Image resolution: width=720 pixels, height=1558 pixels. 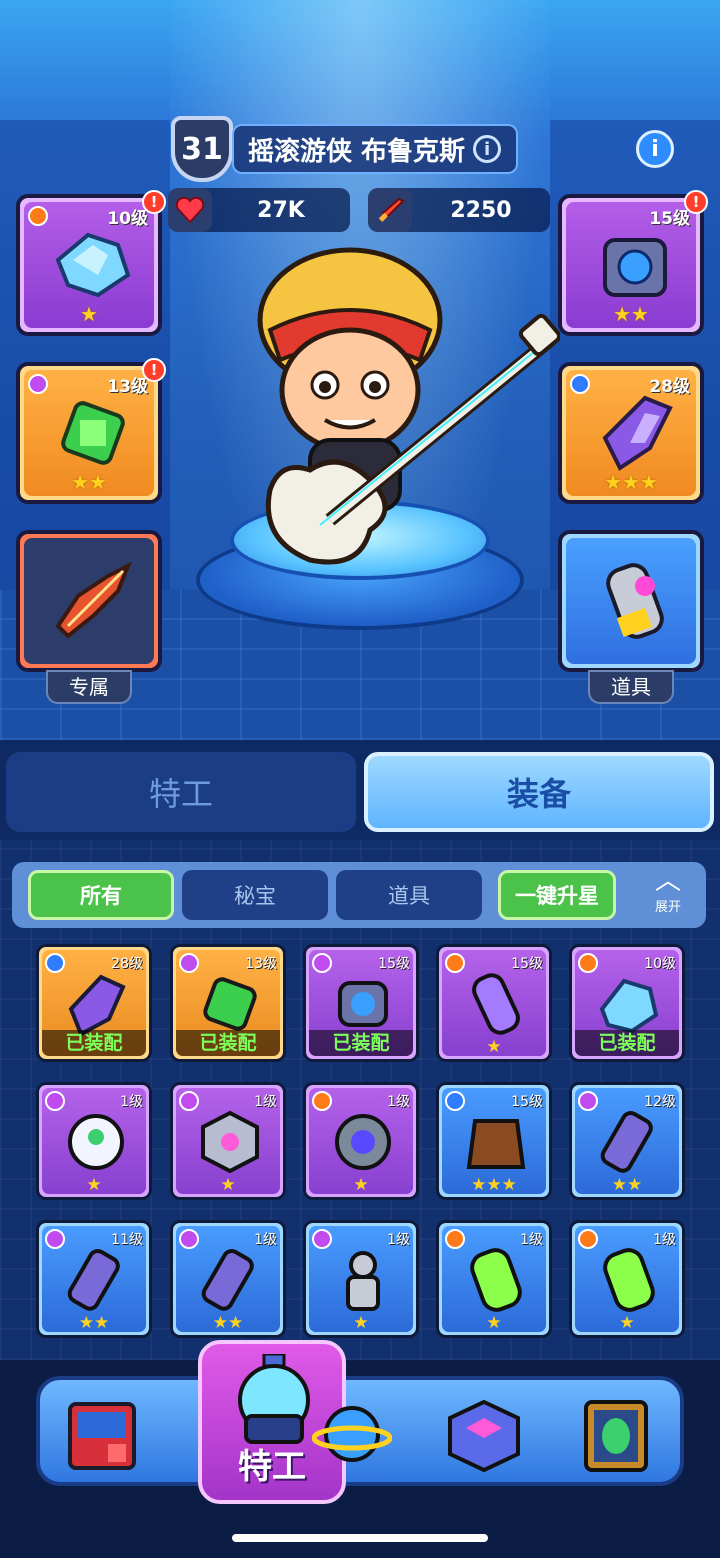 I want to click on filter-bar: 所有 秘宝 道具 一键升星 ︿ 展开, so click(x=359, y=895).